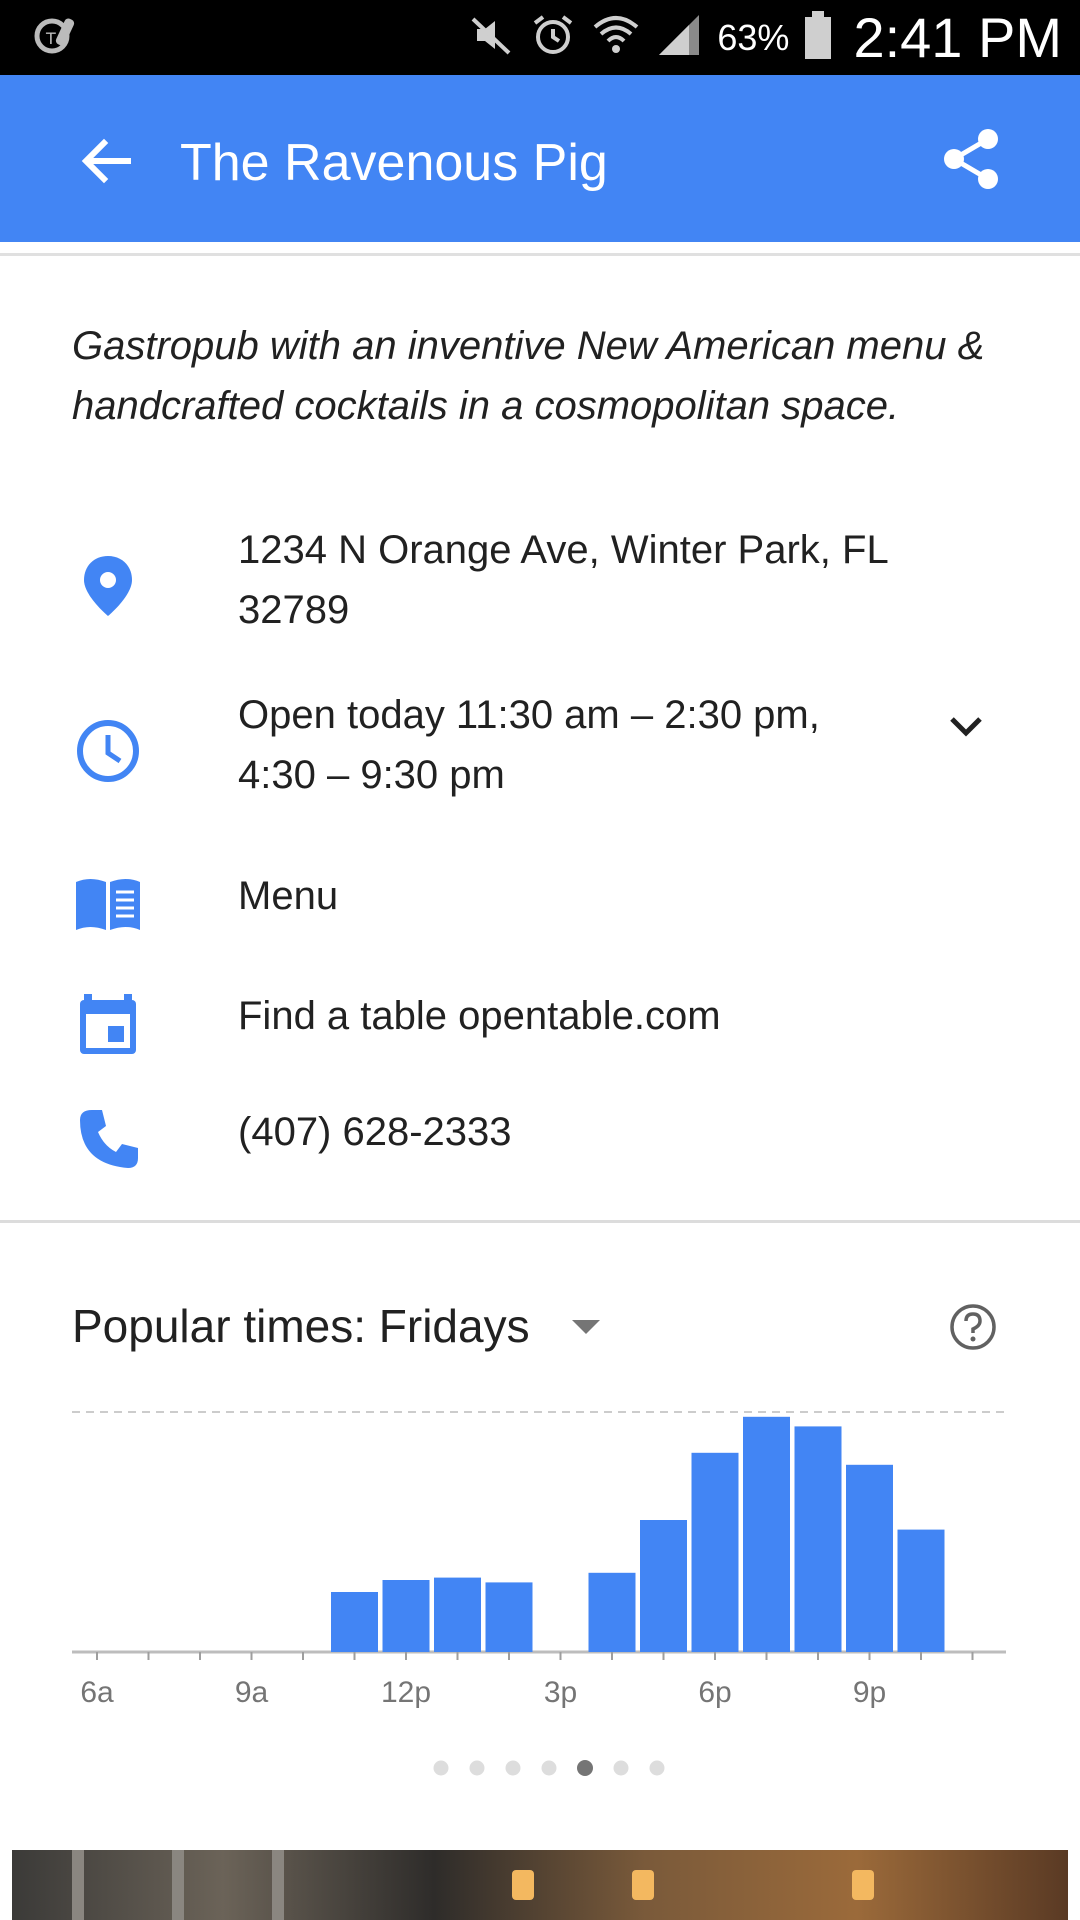  What do you see at coordinates (375, 1132) in the screenshot?
I see `phone-number: (407) 628-2333` at bounding box center [375, 1132].